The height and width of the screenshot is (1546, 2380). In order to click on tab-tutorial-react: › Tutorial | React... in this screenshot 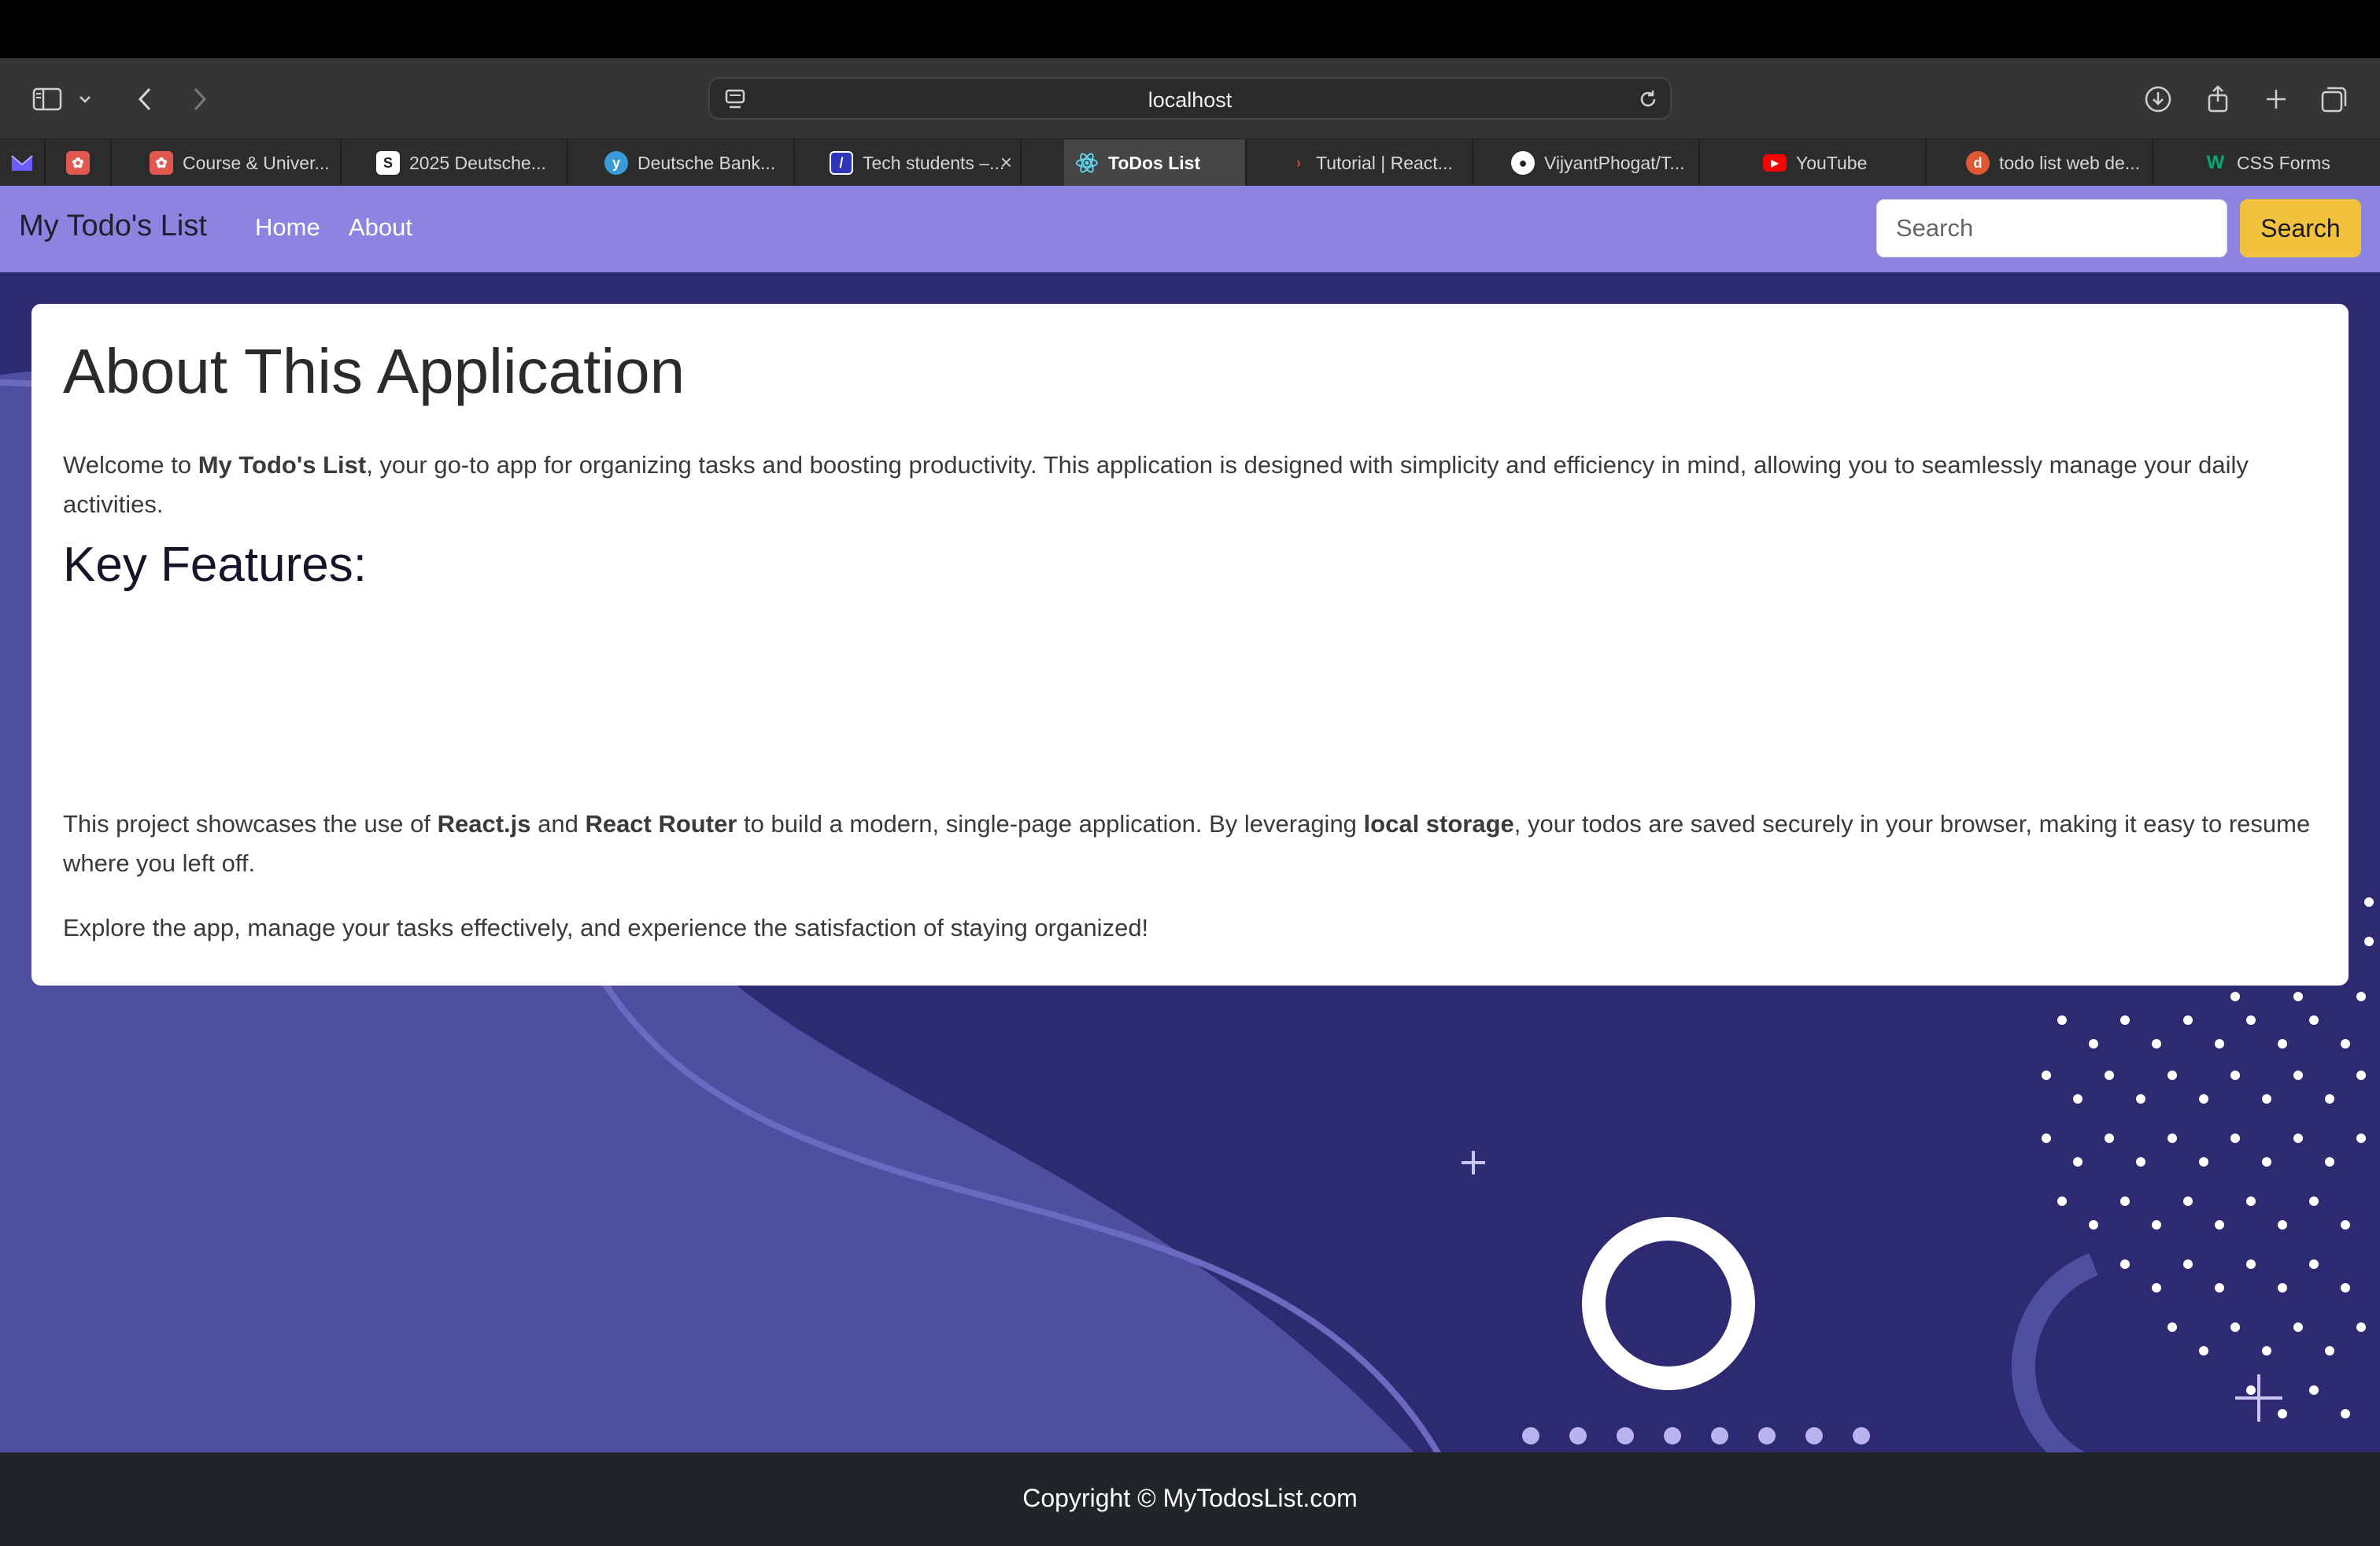, I will do `click(1360, 163)`.